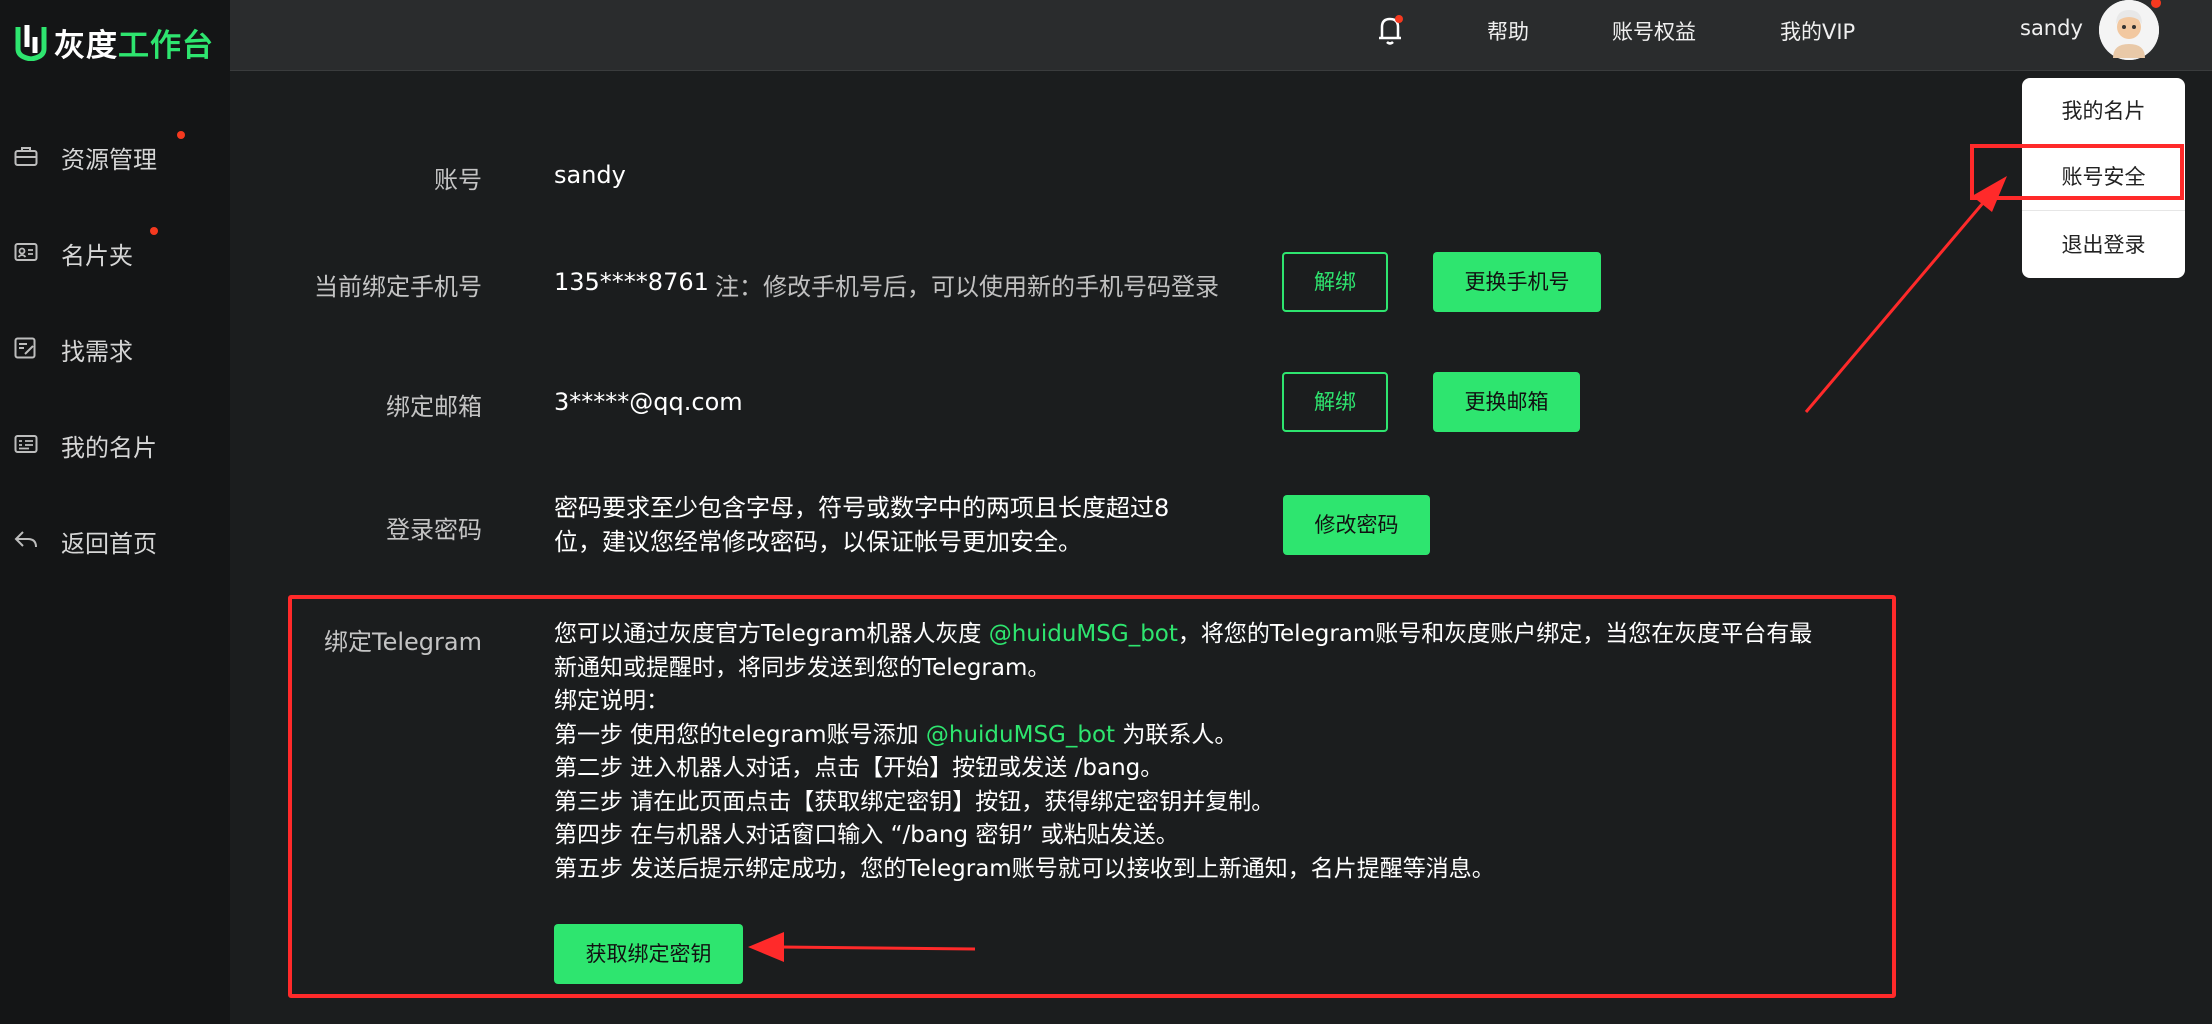 The width and height of the screenshot is (2212, 1024). What do you see at coordinates (2103, 210) in the screenshot?
I see `menu-divider` at bounding box center [2103, 210].